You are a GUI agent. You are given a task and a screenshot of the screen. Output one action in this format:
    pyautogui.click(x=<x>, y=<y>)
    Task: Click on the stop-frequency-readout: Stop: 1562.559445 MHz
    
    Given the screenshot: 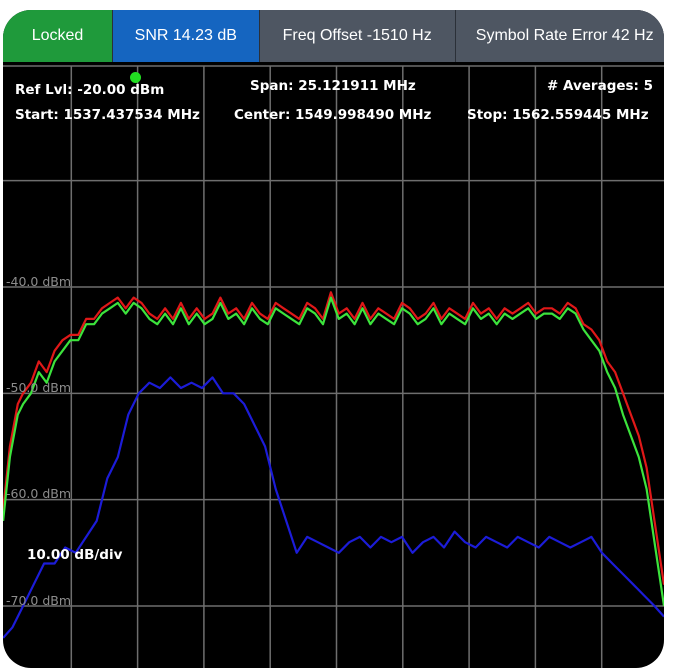 What is the action you would take?
    pyautogui.click(x=558, y=115)
    